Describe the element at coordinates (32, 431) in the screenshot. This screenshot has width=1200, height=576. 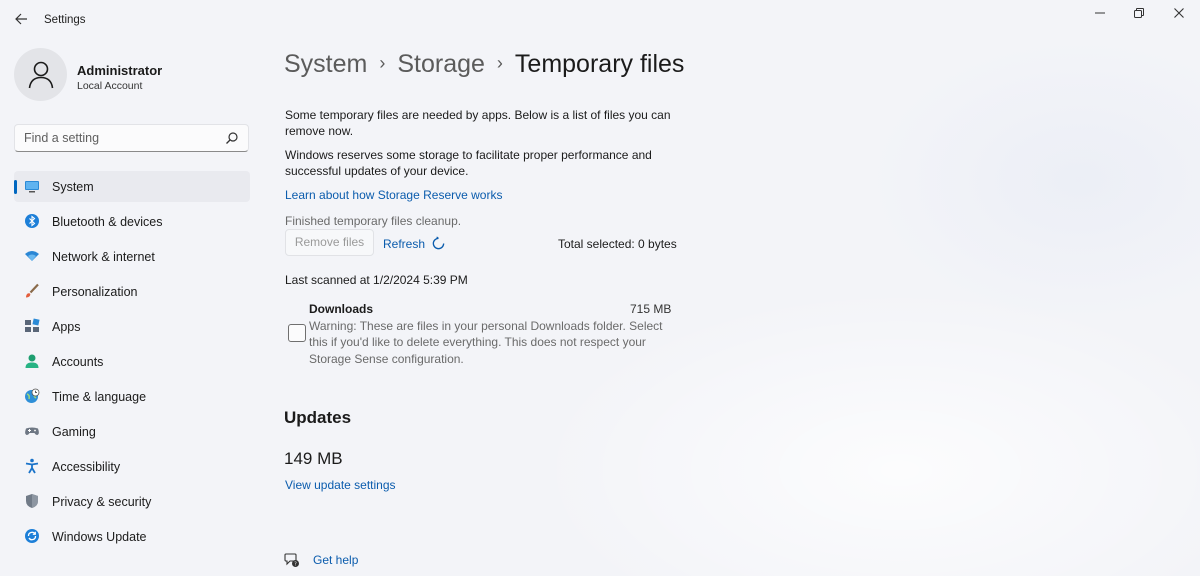
I see `gamepad-icon` at that location.